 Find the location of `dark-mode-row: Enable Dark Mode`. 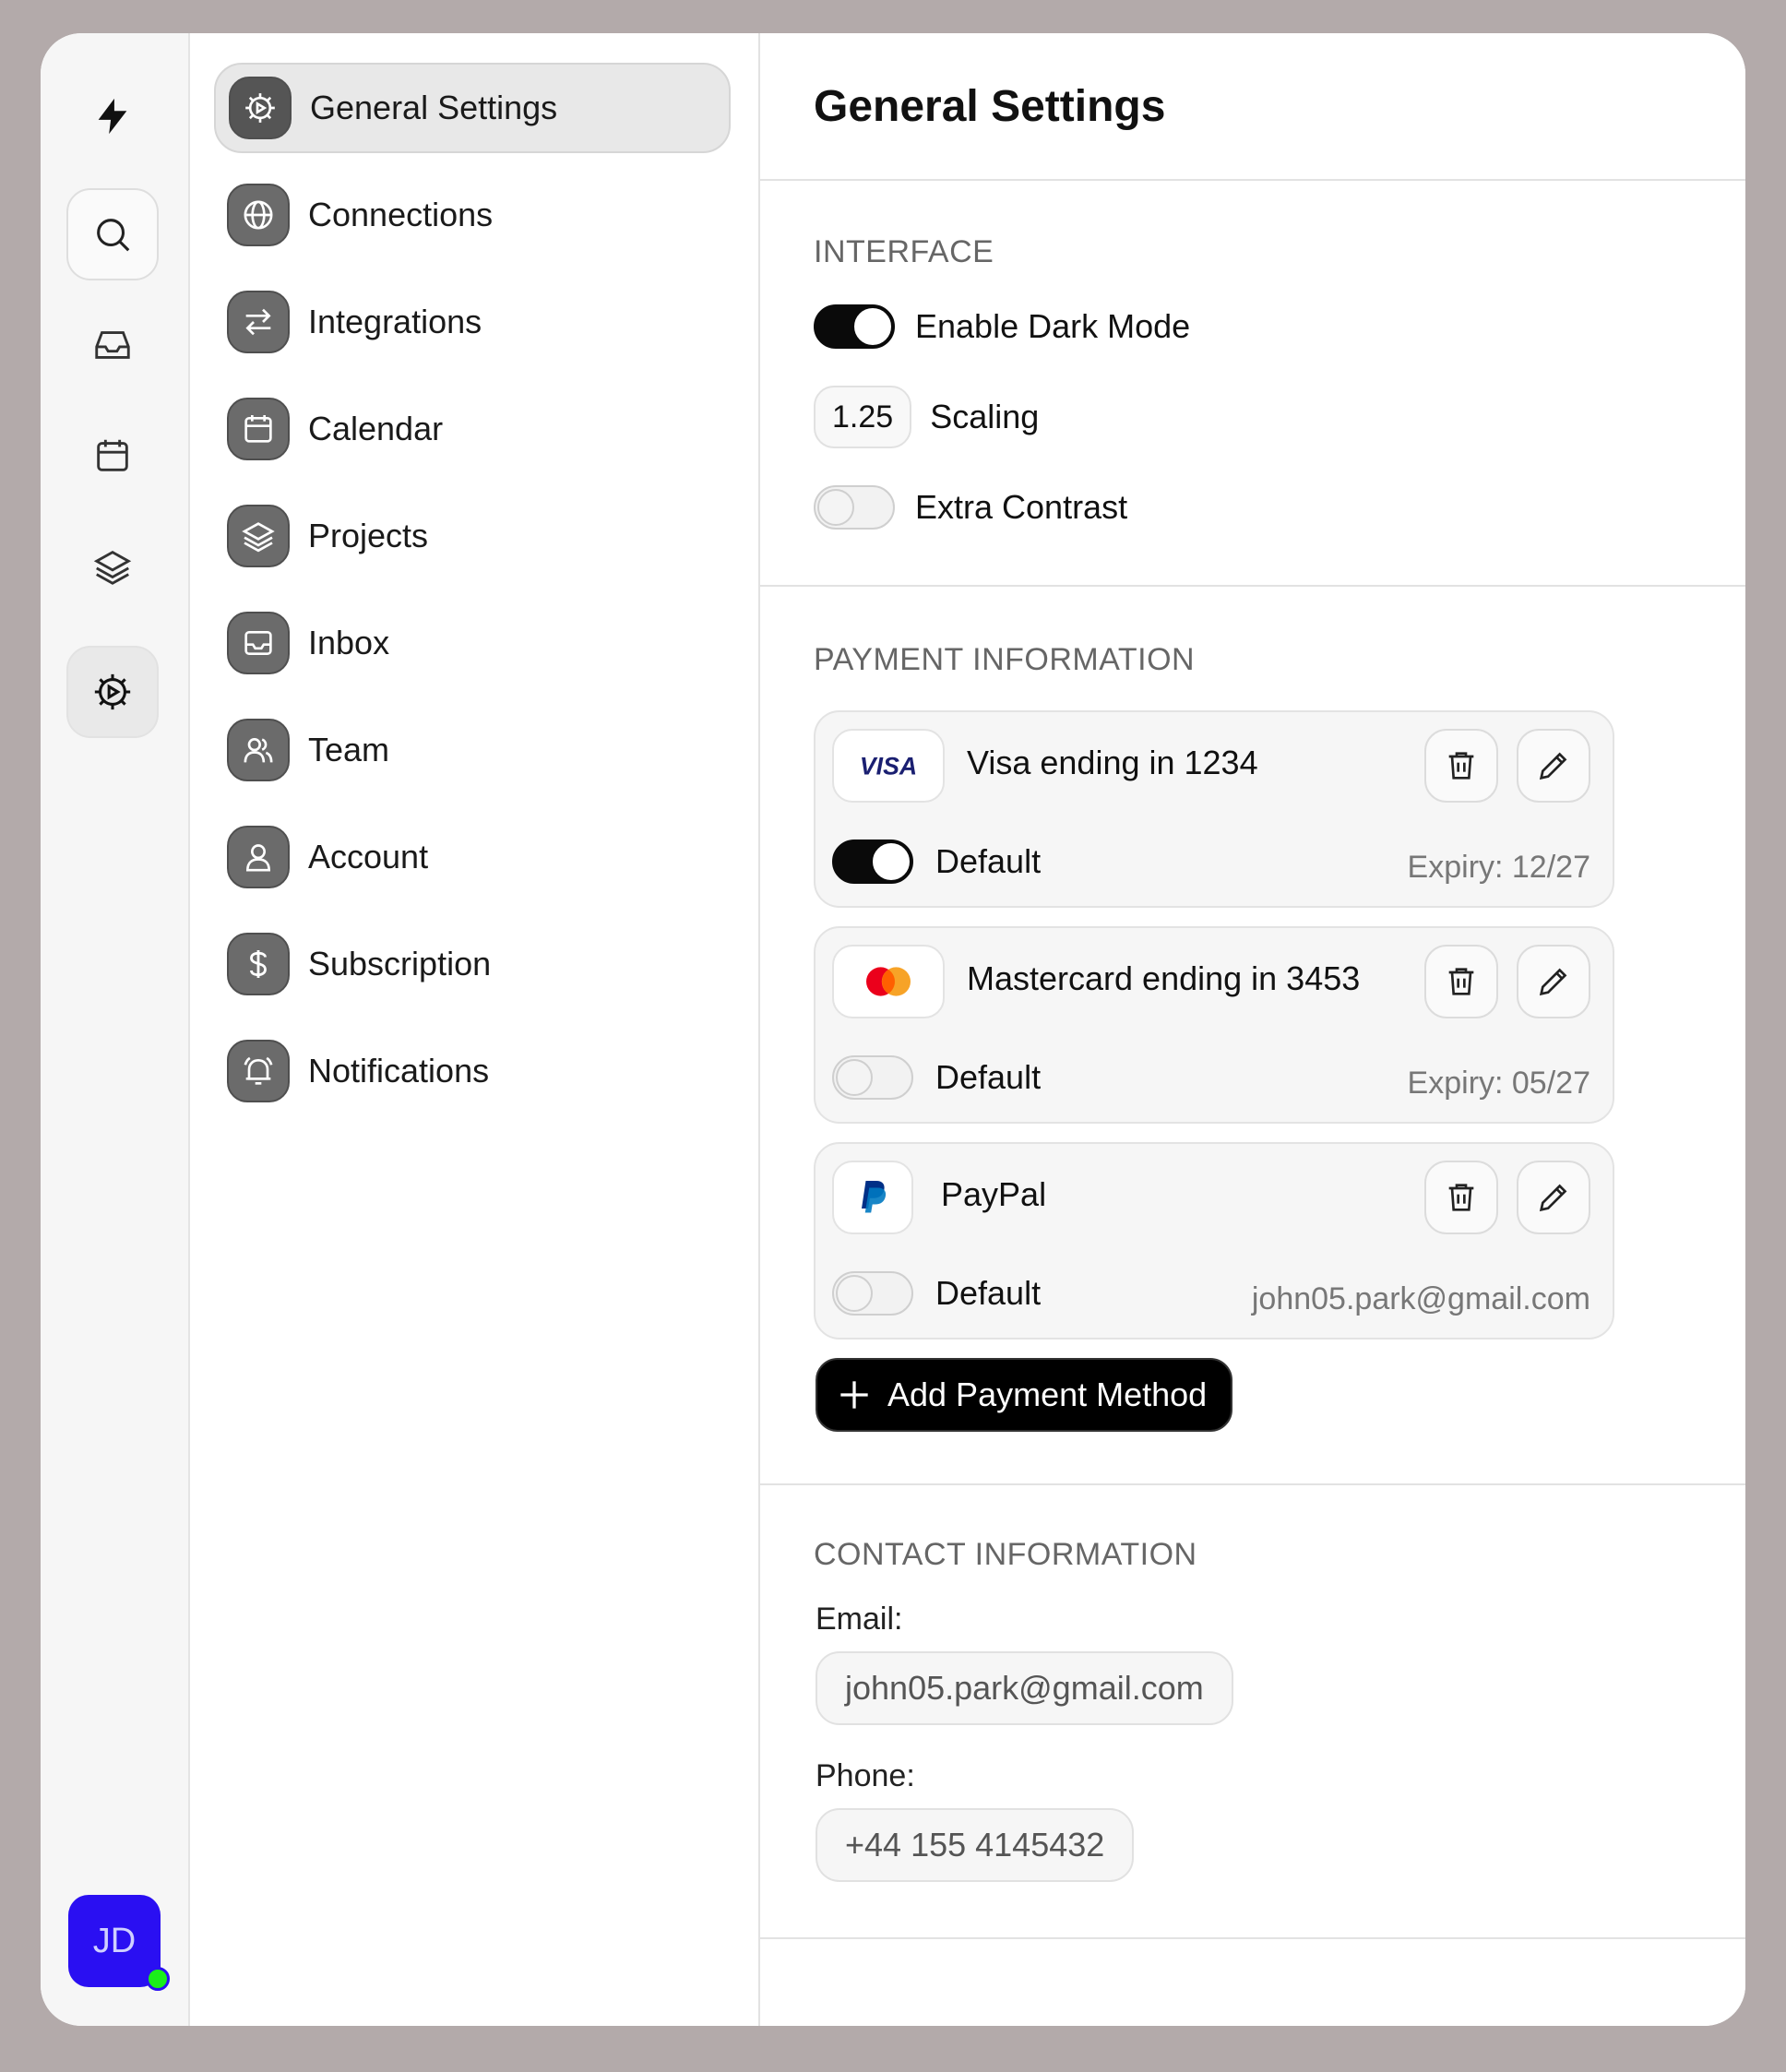

dark-mode-row: Enable Dark Mode is located at coordinates (1002, 326).